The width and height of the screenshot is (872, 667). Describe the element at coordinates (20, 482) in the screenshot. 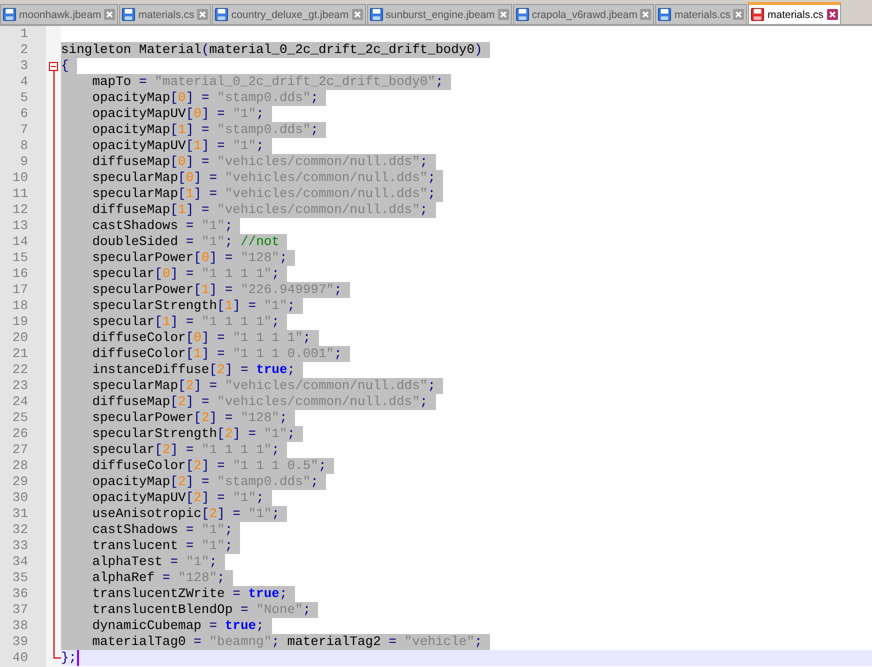

I see `line-number: 29` at that location.